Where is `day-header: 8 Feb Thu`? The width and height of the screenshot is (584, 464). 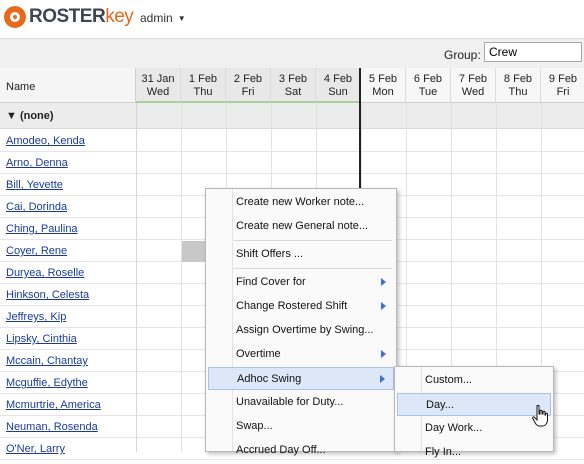
day-header: 8 Feb Thu is located at coordinates (518, 85).